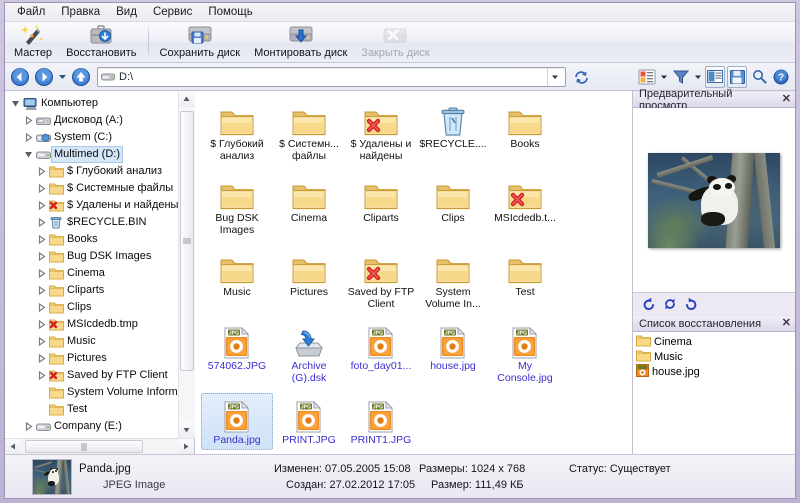  Describe the element at coordinates (300, 42) in the screenshot. I see `mount-disk-button: Монтировать диск` at that location.